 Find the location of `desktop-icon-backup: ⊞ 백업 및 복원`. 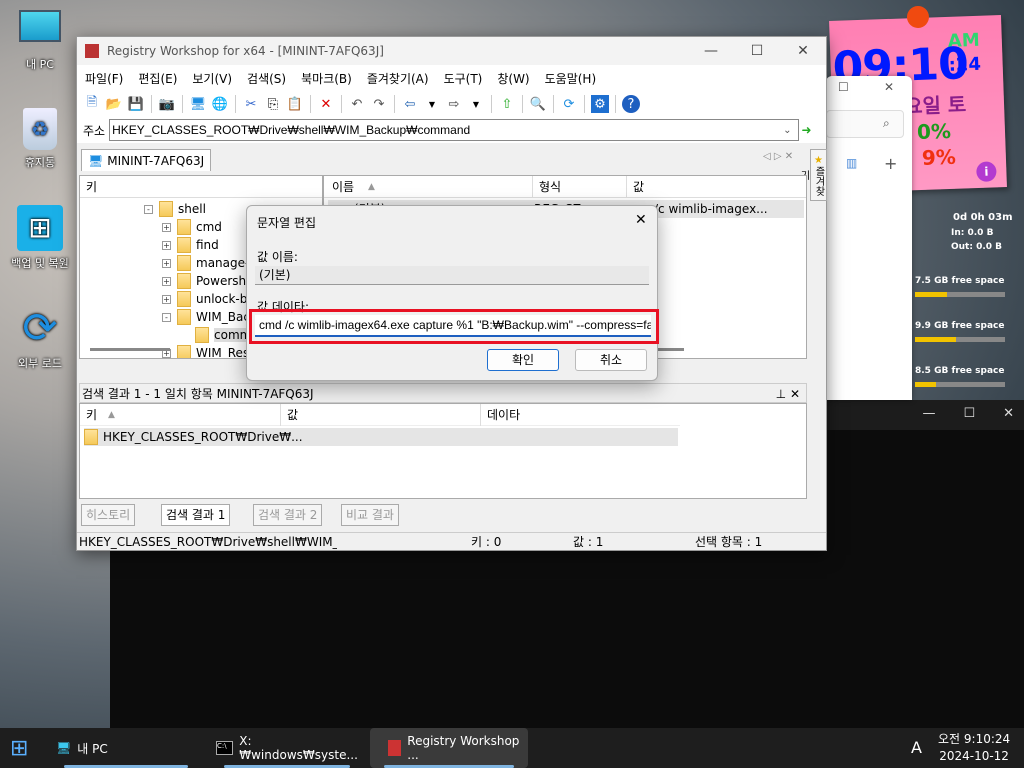

desktop-icon-backup: ⊞ 백업 및 복원 is located at coordinates (40, 238).